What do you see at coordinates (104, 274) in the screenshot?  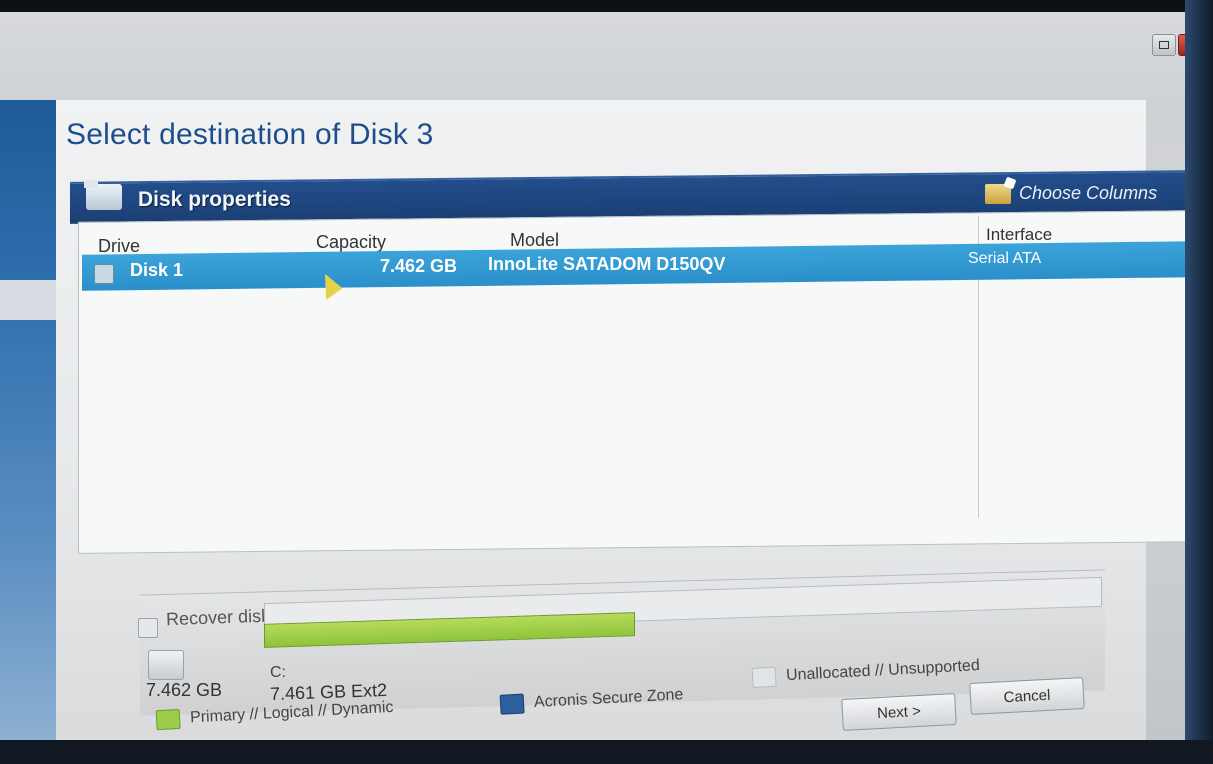 I see `row-checkbox` at bounding box center [104, 274].